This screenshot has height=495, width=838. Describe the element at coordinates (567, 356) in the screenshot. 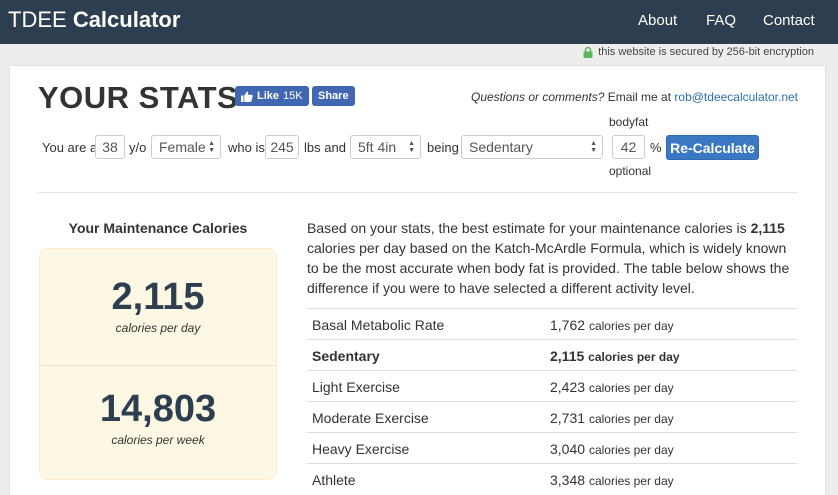

I see `calorie-number: 2,115` at that location.